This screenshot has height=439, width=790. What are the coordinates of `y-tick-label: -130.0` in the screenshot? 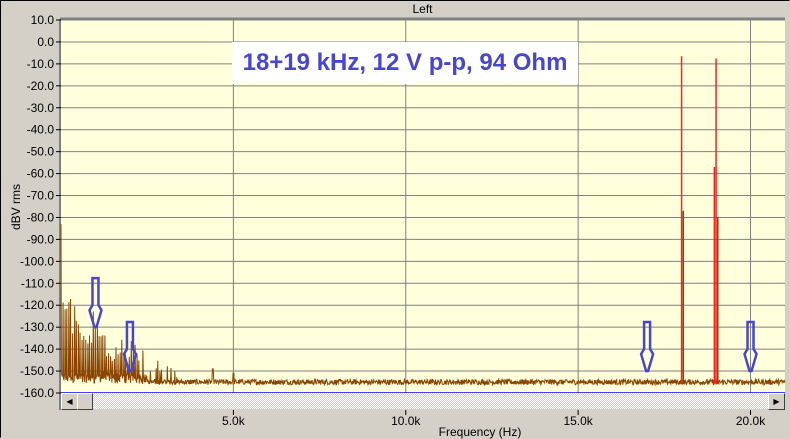 It's located at (37, 327).